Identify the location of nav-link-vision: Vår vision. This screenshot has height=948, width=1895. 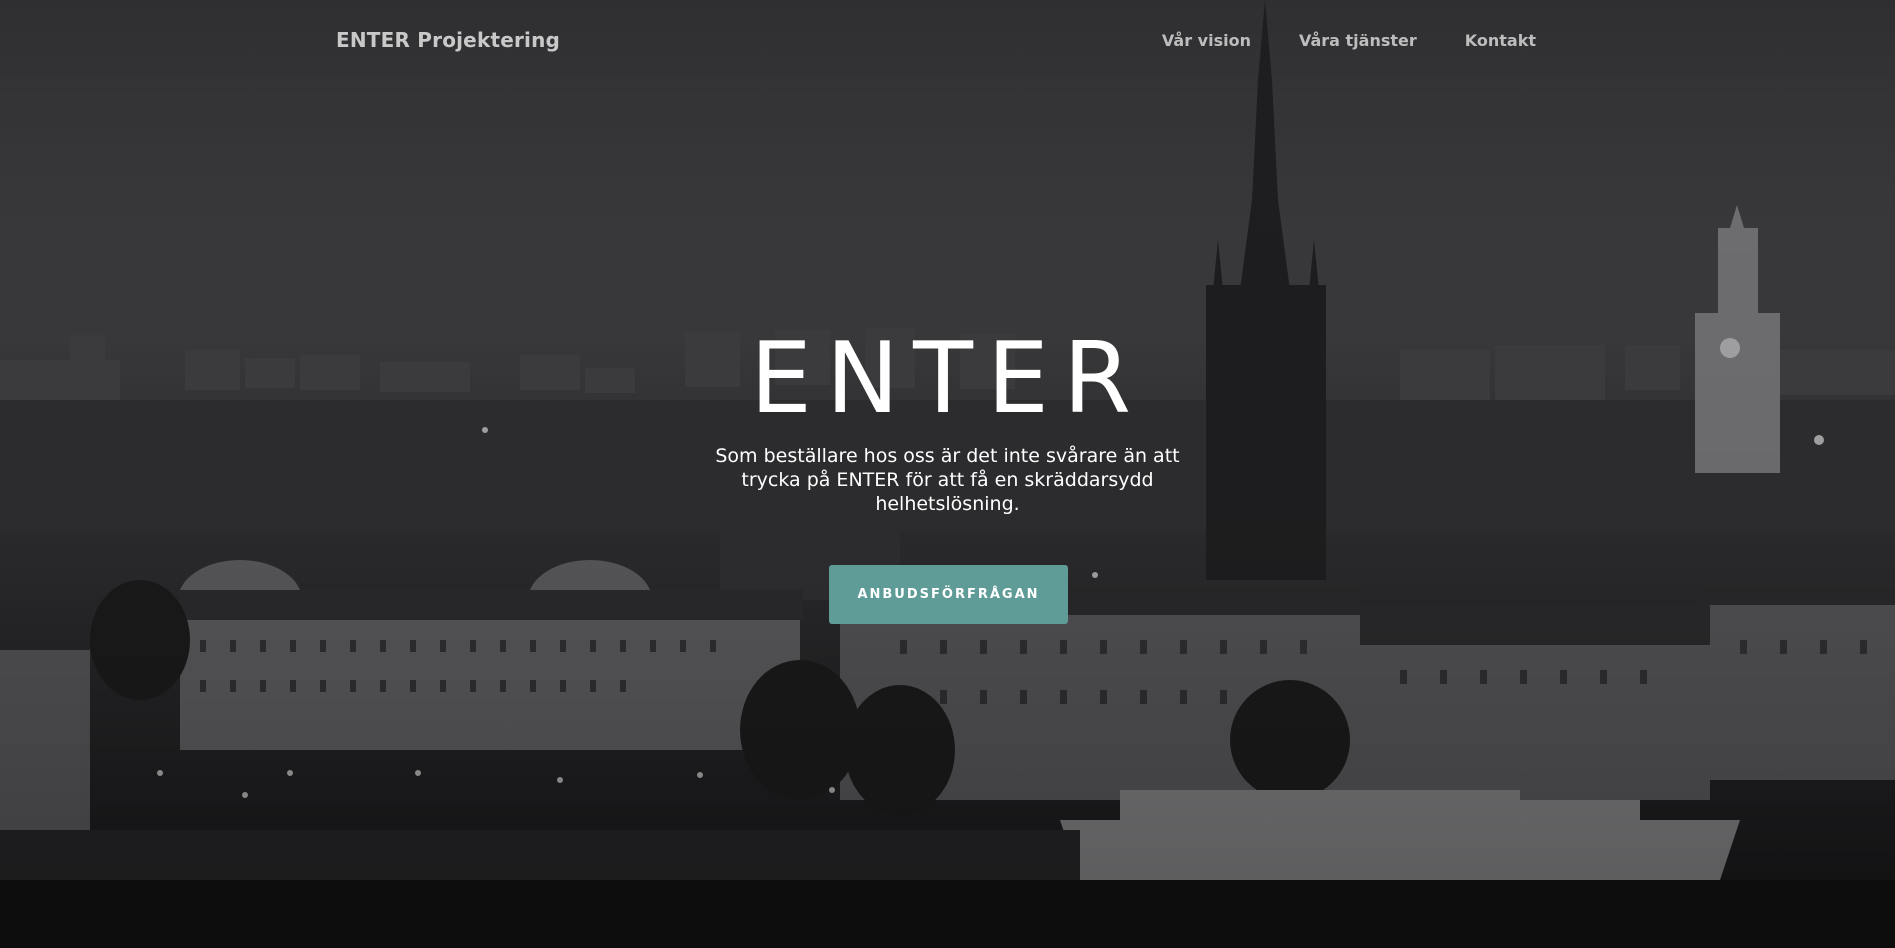
(1206, 40).